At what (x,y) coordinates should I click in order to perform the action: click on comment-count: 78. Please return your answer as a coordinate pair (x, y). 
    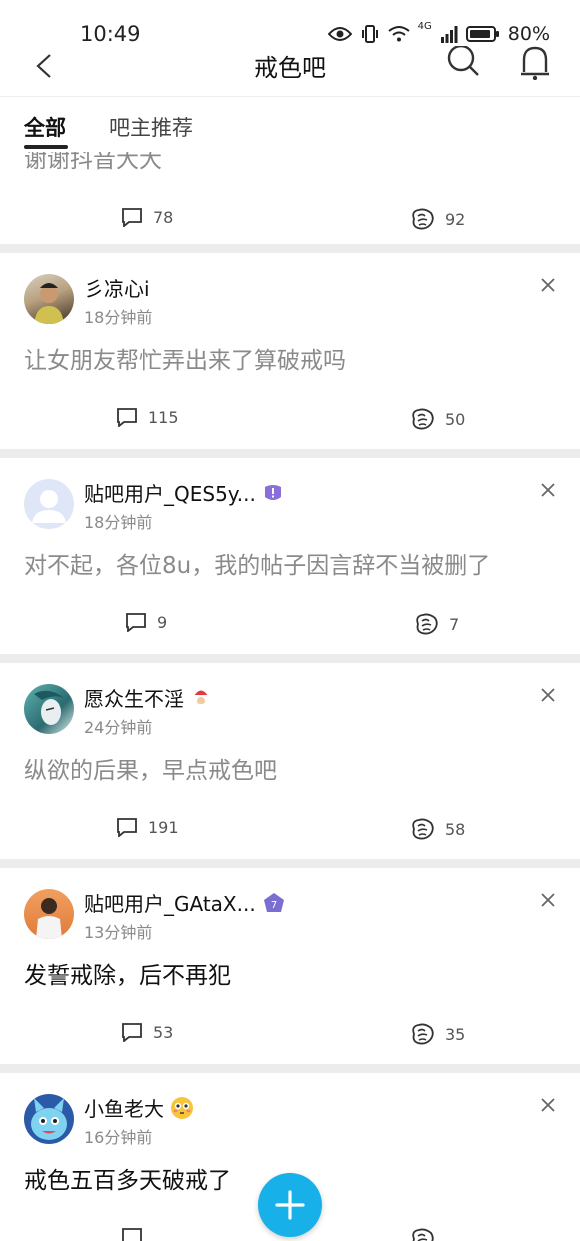
    Looking at the image, I should click on (163, 217).